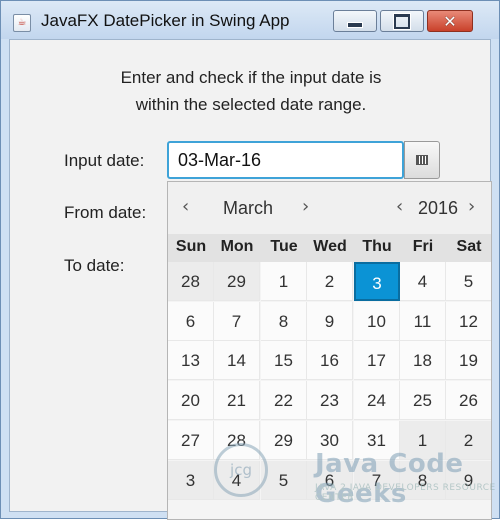 The height and width of the screenshot is (520, 500). I want to click on weekday-label: Wed, so click(330, 246).